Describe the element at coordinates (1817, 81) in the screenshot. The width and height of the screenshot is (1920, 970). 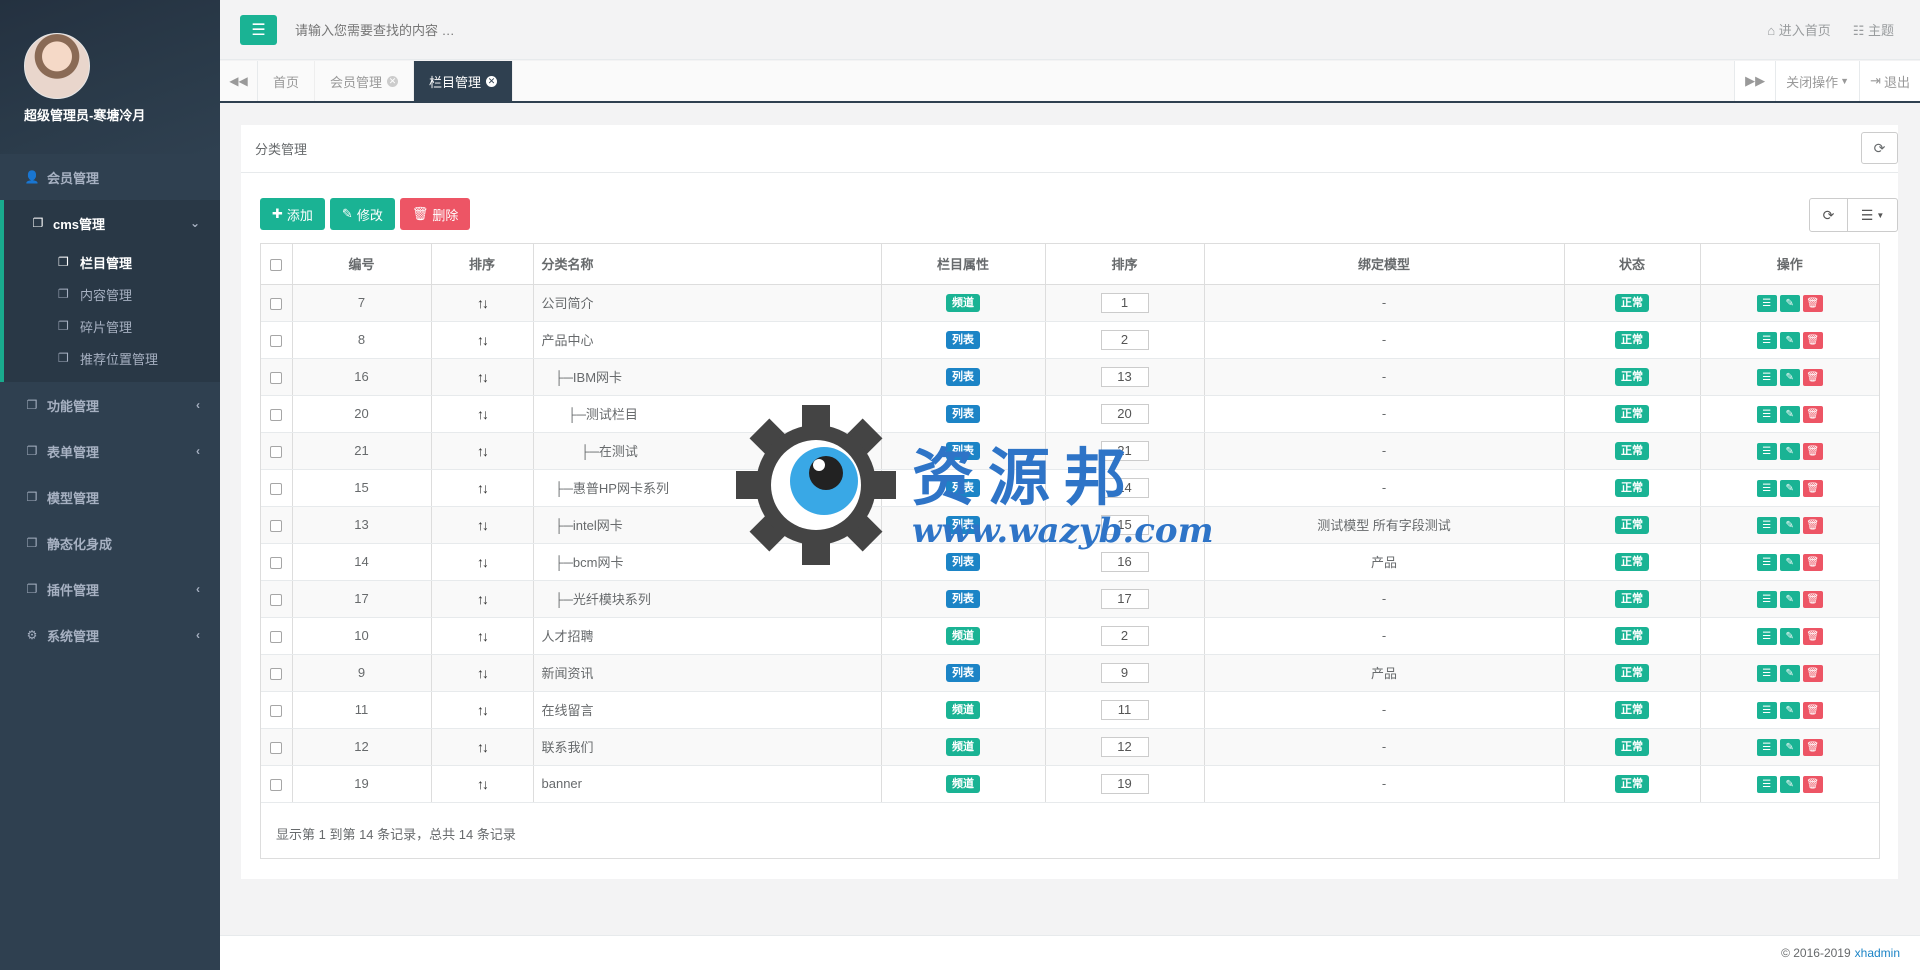
I see `close-ops-dropdown: 关闭操作 ▼` at that location.